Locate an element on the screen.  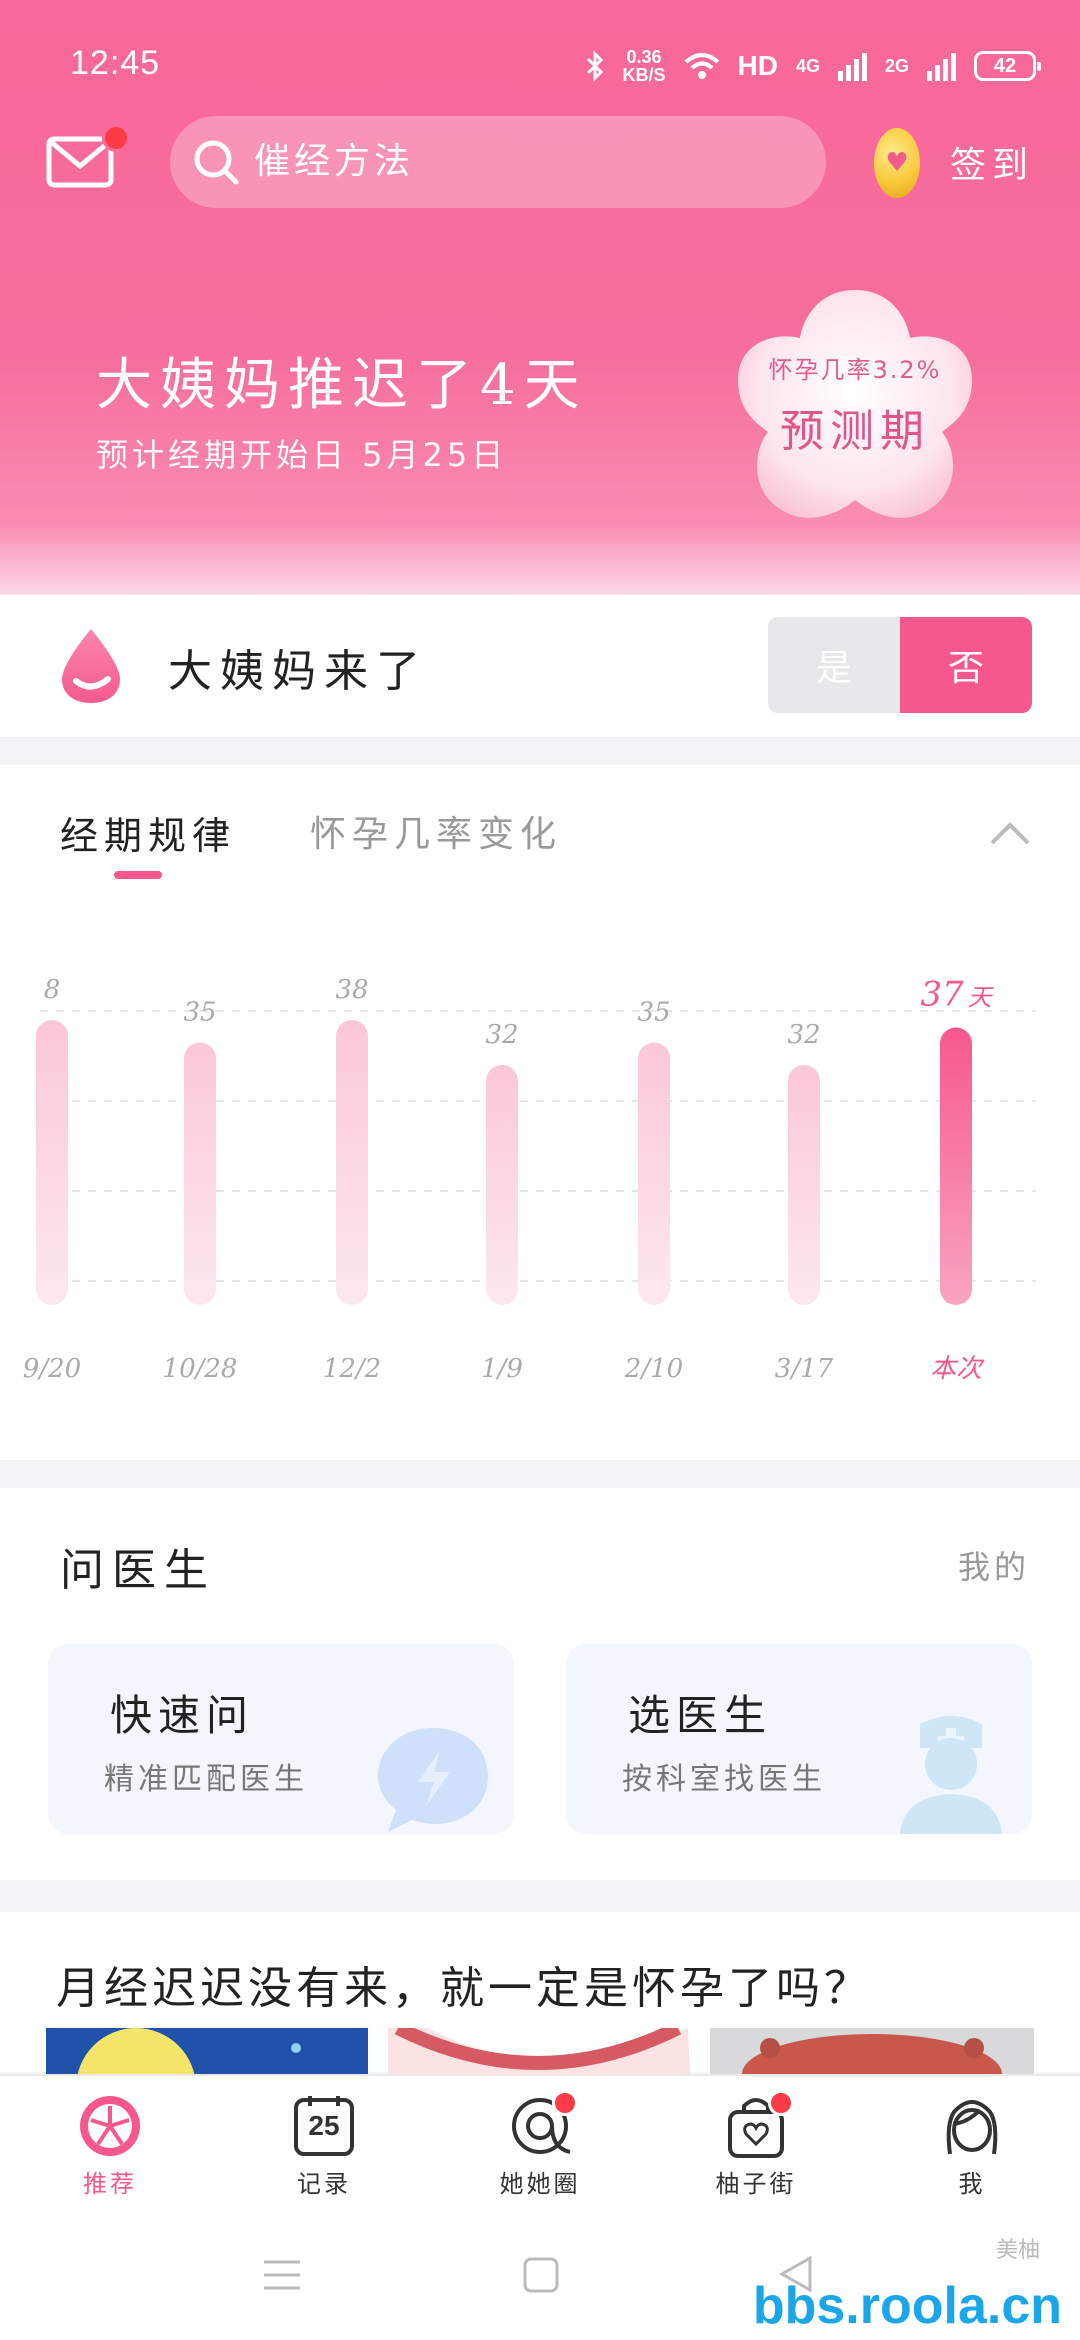
delay-title: 大姨妈推迟了4天 is located at coordinates (342, 385).